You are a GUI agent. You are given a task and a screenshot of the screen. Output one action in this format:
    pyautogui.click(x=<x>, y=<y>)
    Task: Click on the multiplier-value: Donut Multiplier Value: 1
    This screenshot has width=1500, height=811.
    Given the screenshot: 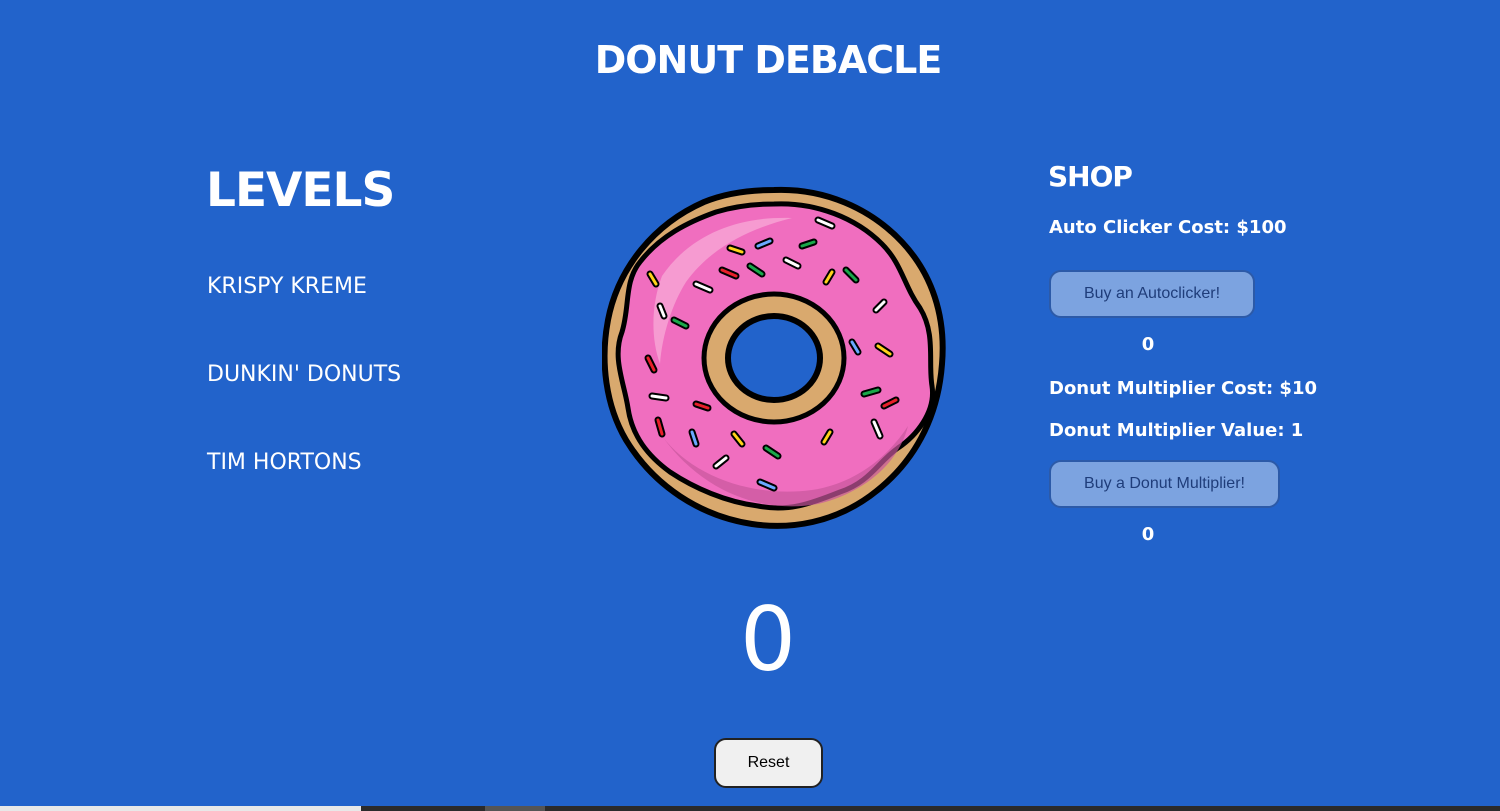 What is the action you would take?
    pyautogui.click(x=1176, y=430)
    